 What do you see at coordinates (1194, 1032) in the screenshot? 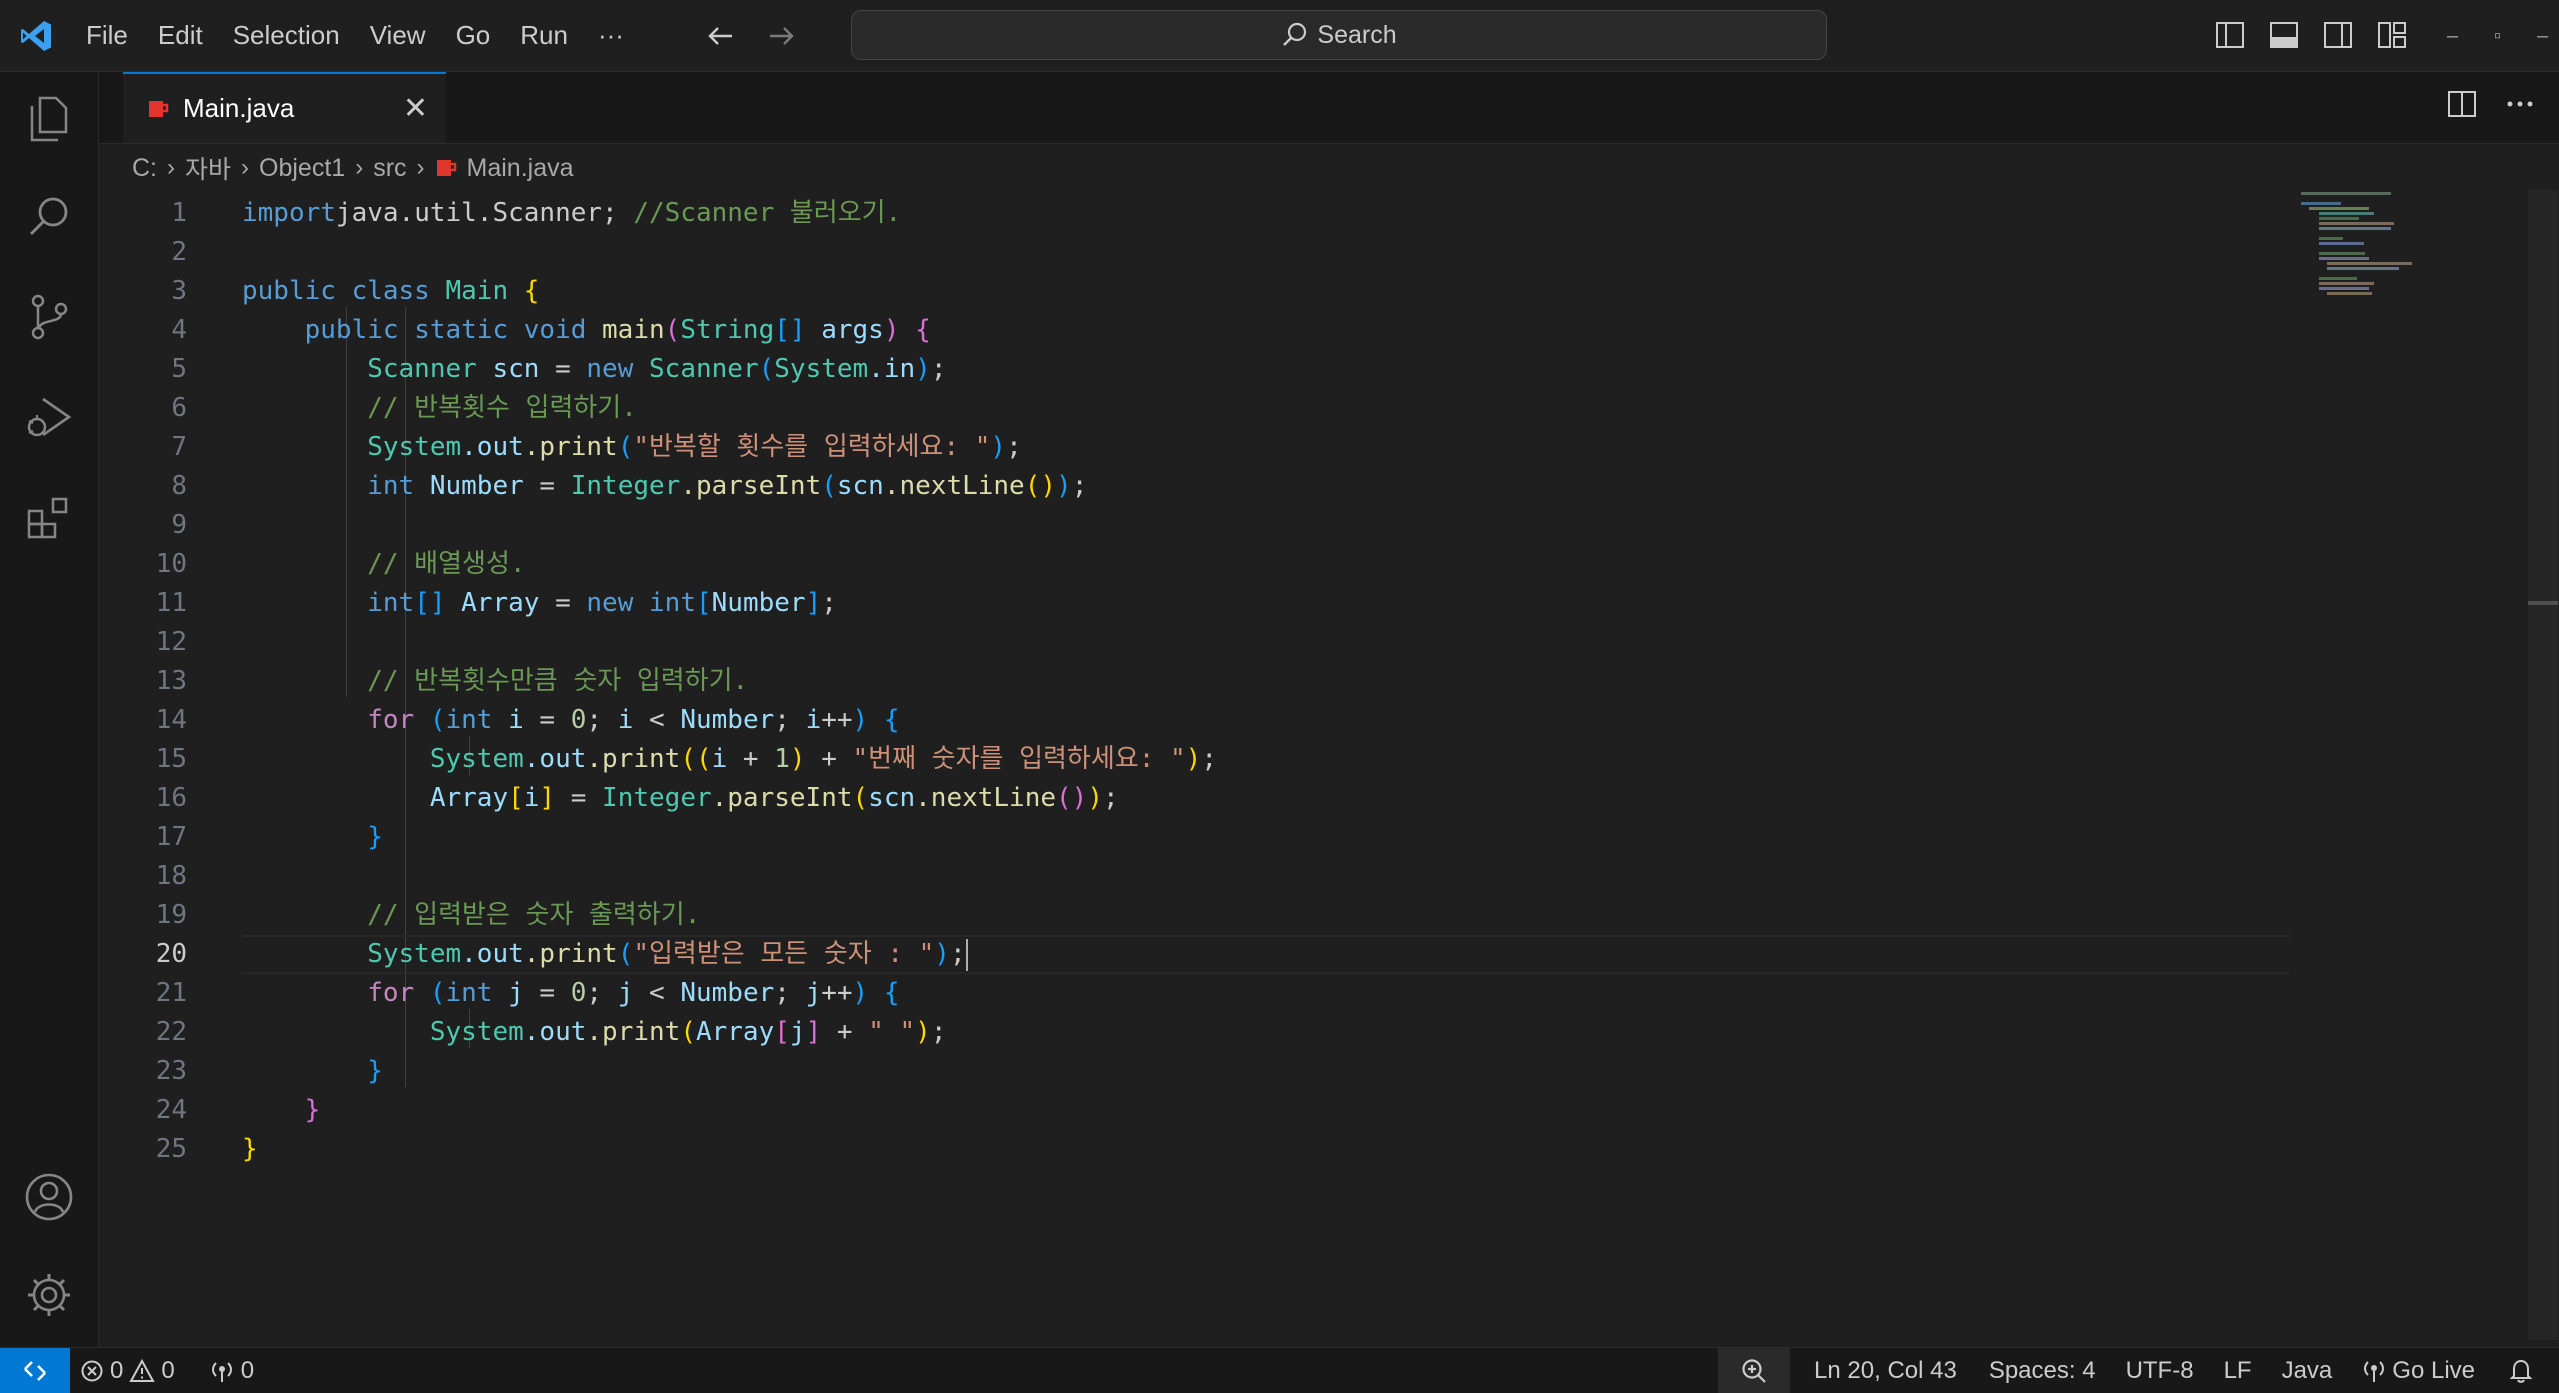
I see `code-line: 22 System.out.print(Array[j] + " ");` at bounding box center [1194, 1032].